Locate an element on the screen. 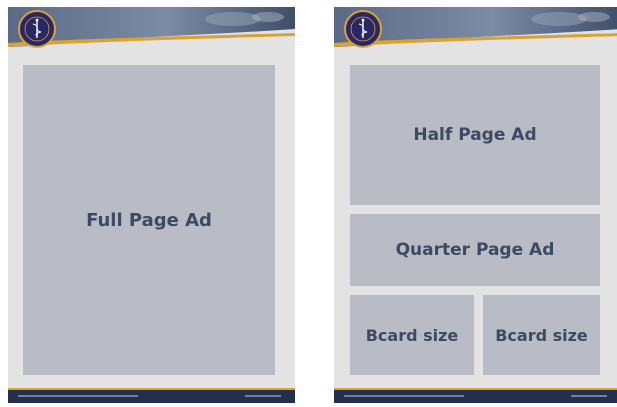 The width and height of the screenshot is (617, 407). full-page-ad-label: Full Page Ad is located at coordinates (149, 220).